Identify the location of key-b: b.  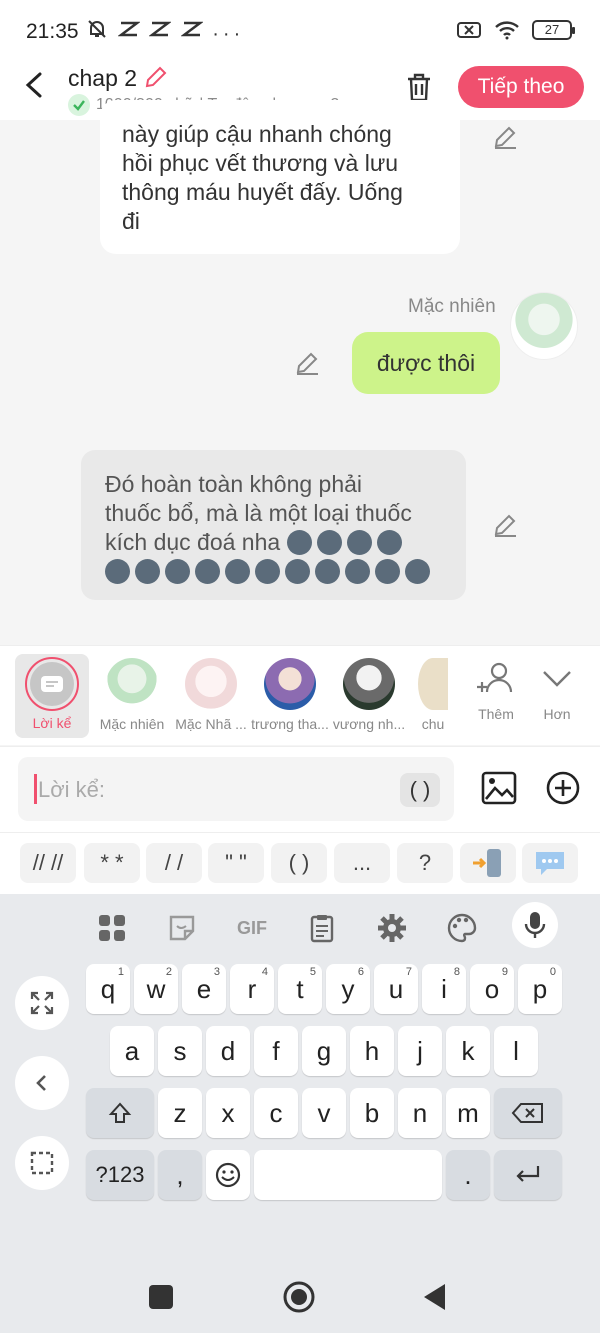
(372, 1113).